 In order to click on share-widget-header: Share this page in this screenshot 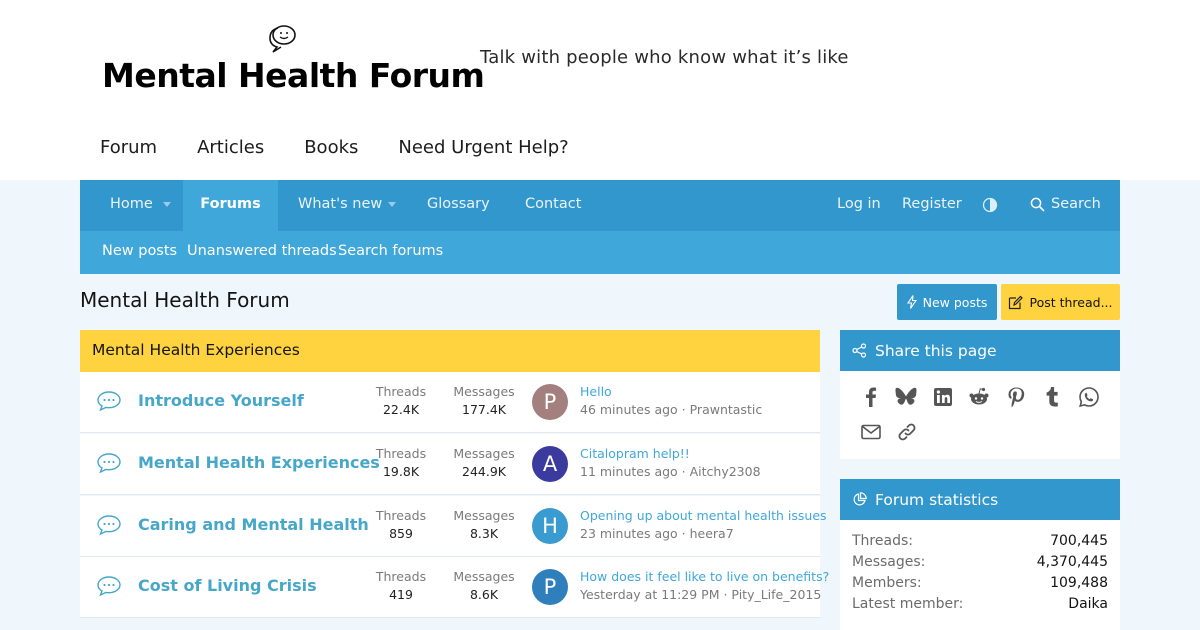, I will do `click(980, 350)`.